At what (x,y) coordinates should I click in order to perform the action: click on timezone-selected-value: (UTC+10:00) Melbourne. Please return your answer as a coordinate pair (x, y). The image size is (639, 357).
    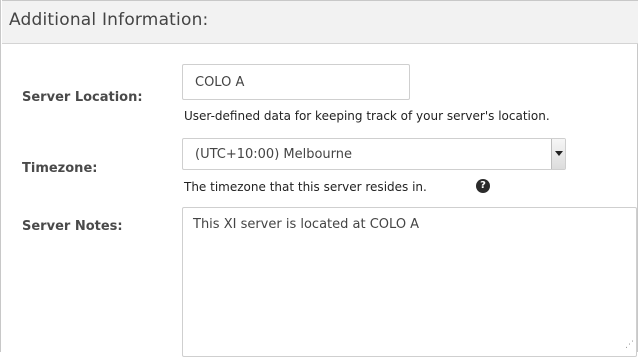
    Looking at the image, I should click on (274, 154).